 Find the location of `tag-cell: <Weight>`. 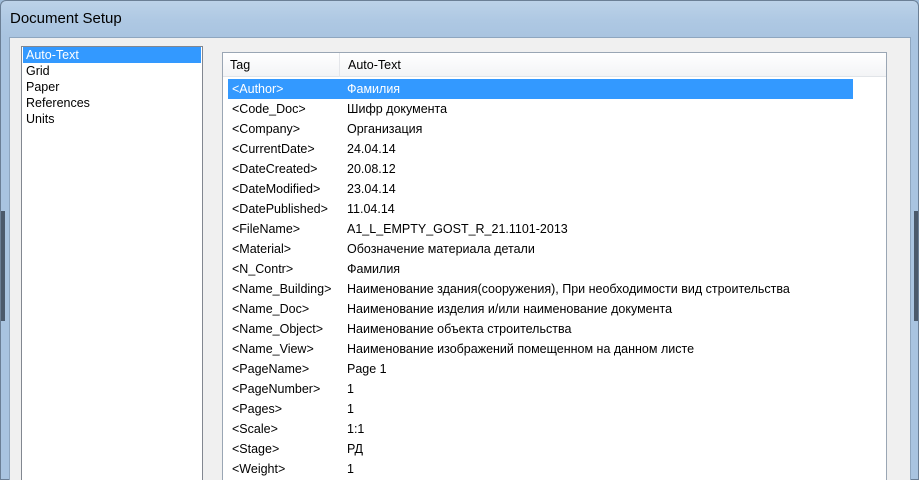

tag-cell: <Weight> is located at coordinates (259, 469).